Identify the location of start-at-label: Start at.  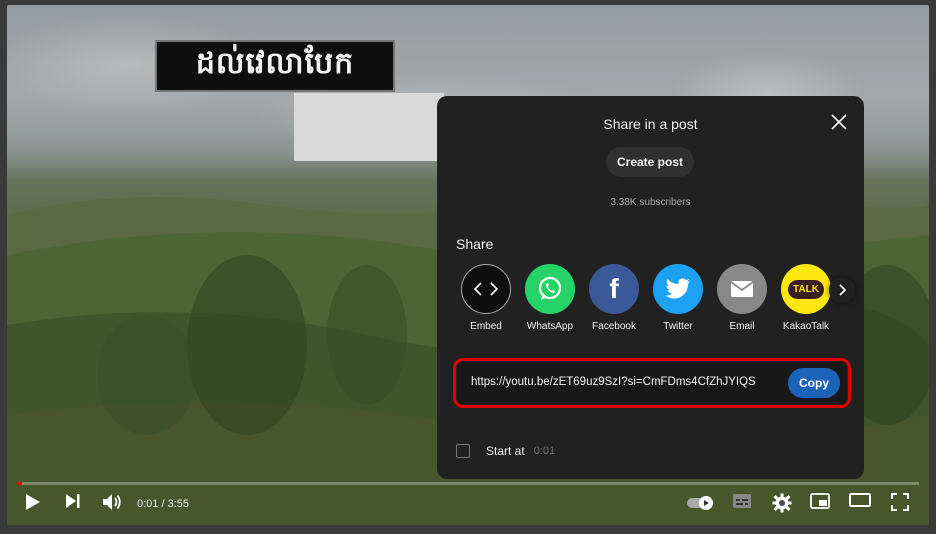
(505, 451).